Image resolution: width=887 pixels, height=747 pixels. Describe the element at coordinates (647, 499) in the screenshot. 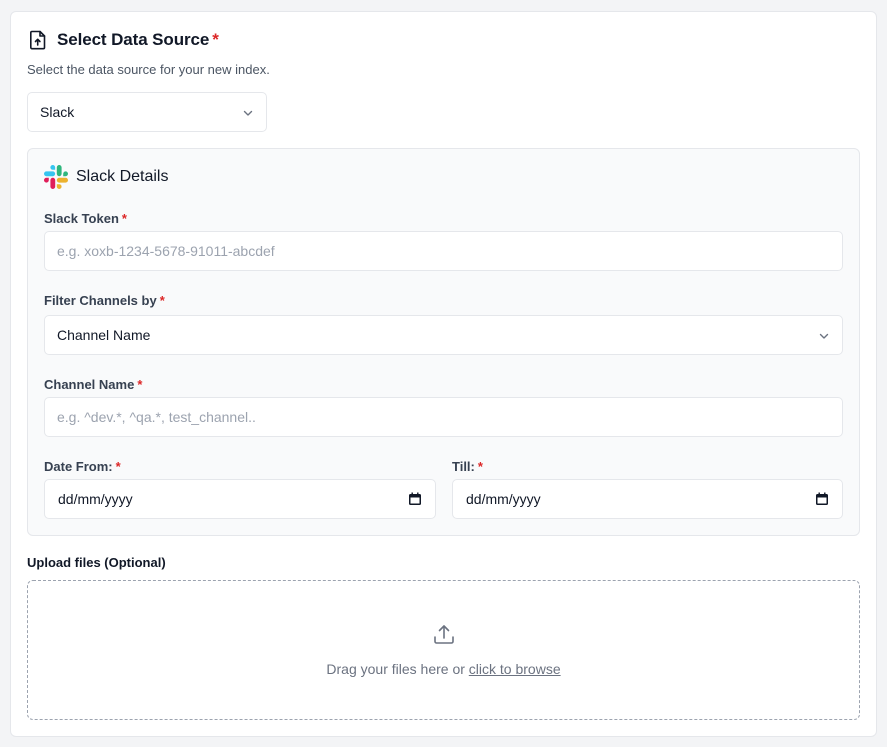

I see `date-till-input: dd/mm/yyyy` at that location.